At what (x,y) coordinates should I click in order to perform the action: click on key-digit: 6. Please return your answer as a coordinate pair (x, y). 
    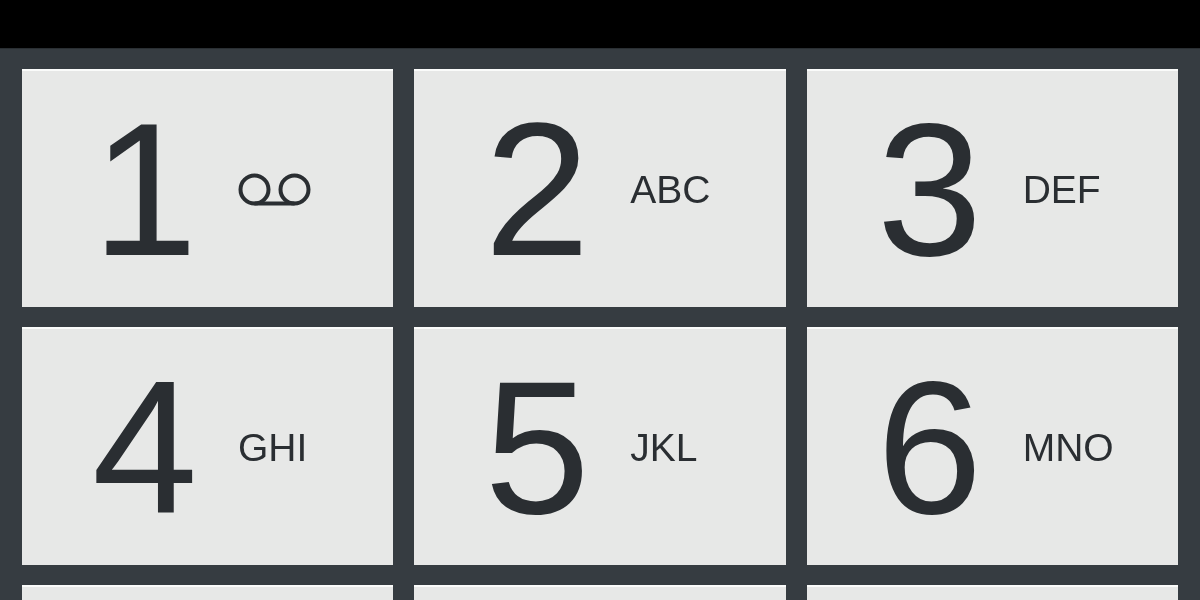
    Looking at the image, I should click on (930, 447).